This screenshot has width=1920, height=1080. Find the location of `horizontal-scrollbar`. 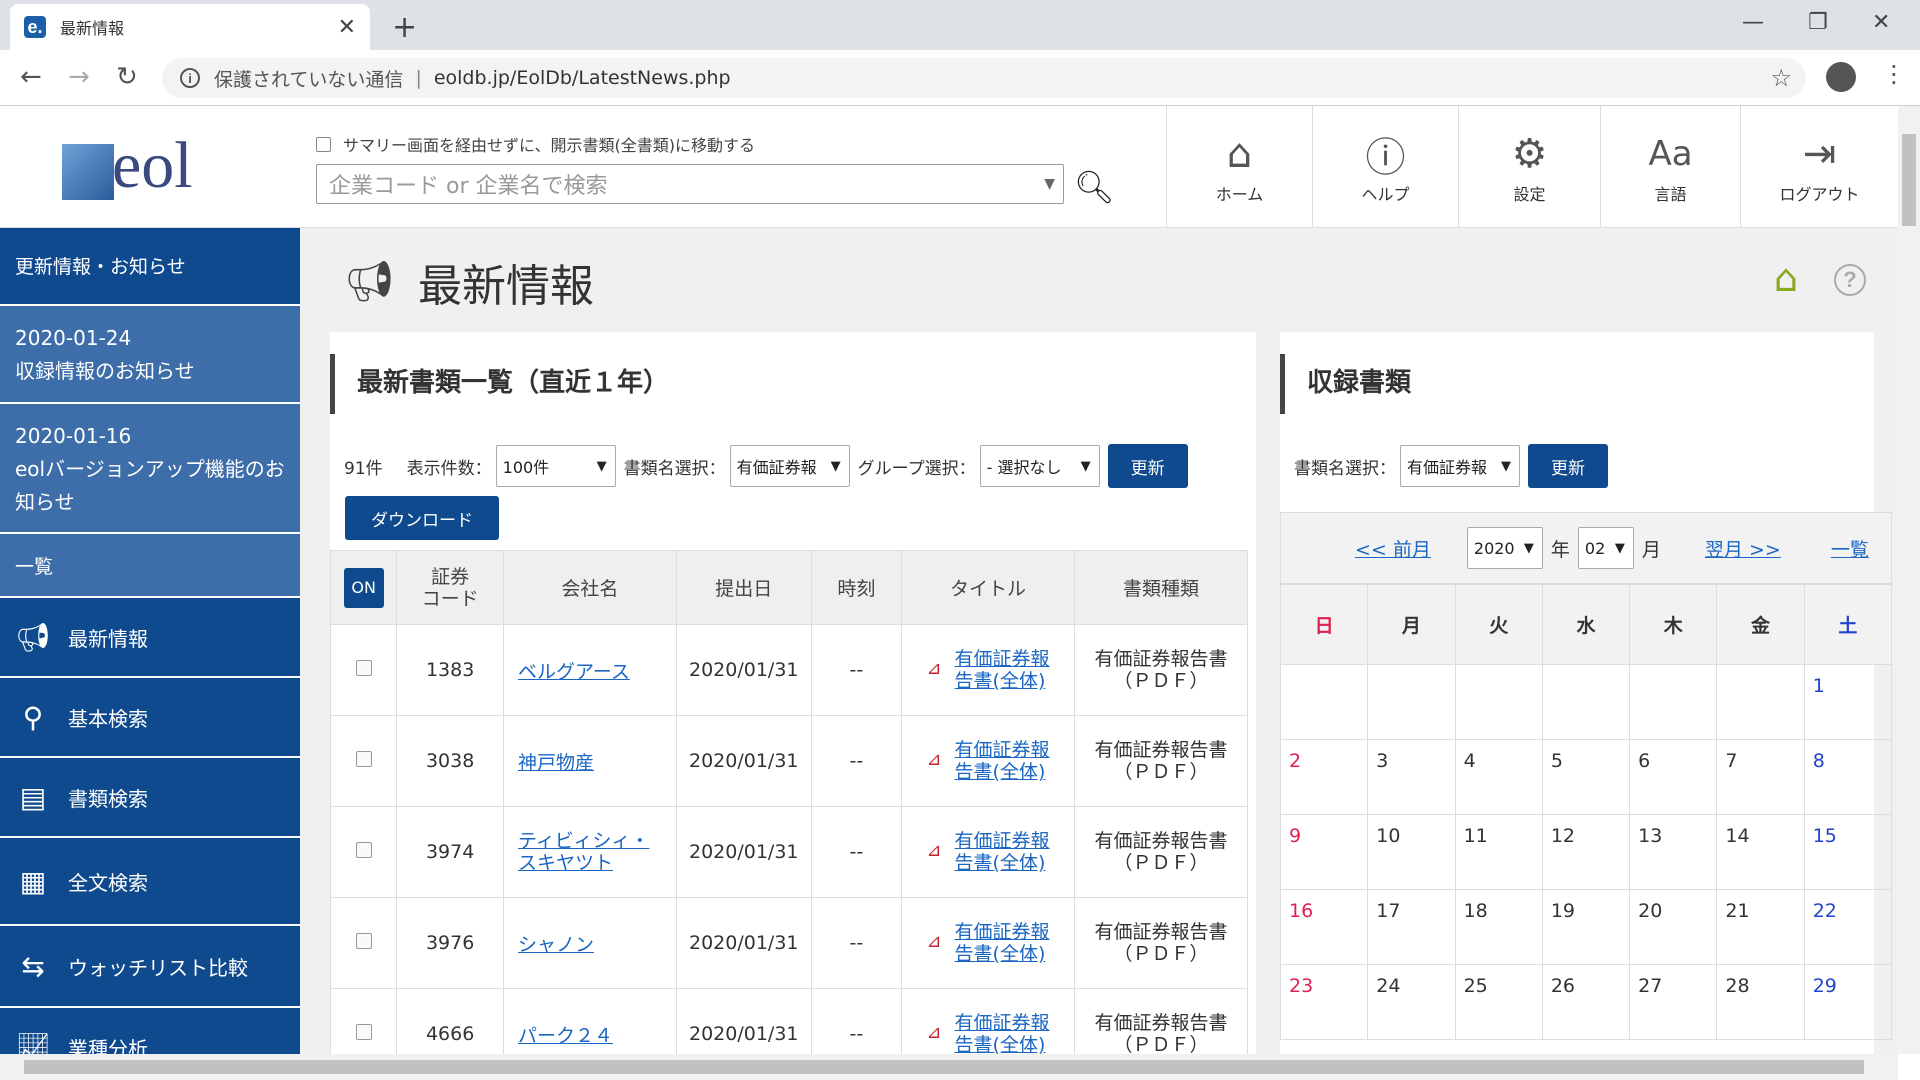

horizontal-scrollbar is located at coordinates (949, 1067).